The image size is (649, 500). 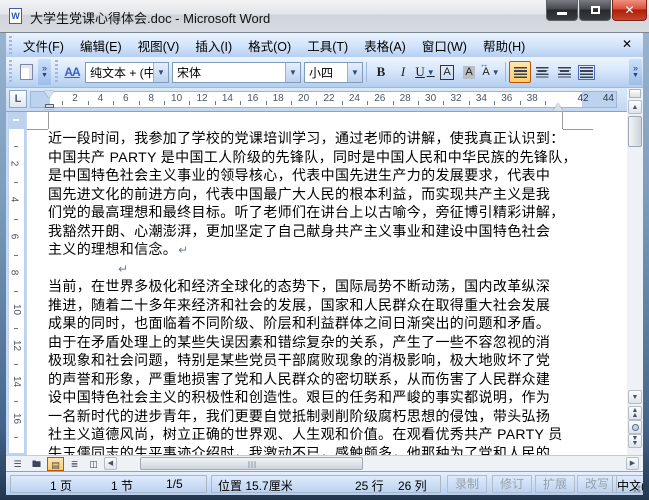 I want to click on document-line: 们党的最高理想和最终目标。听了老师们在讲台上以古喻今，旁征博引精彩讲解，, so click(x=306, y=212).